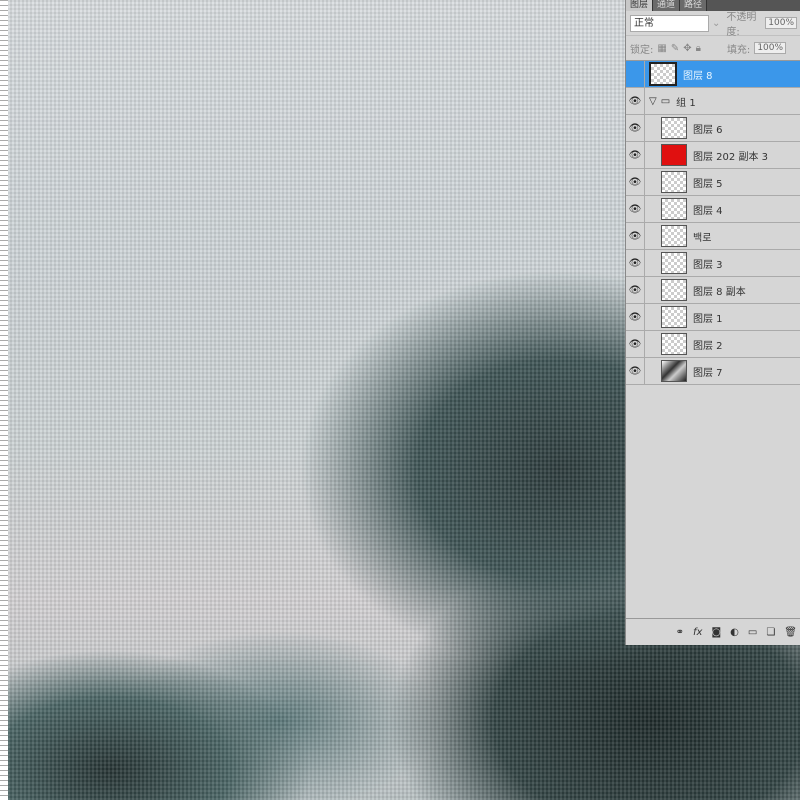  I want to click on layer-row: 👁︎ 백로, so click(713, 236).